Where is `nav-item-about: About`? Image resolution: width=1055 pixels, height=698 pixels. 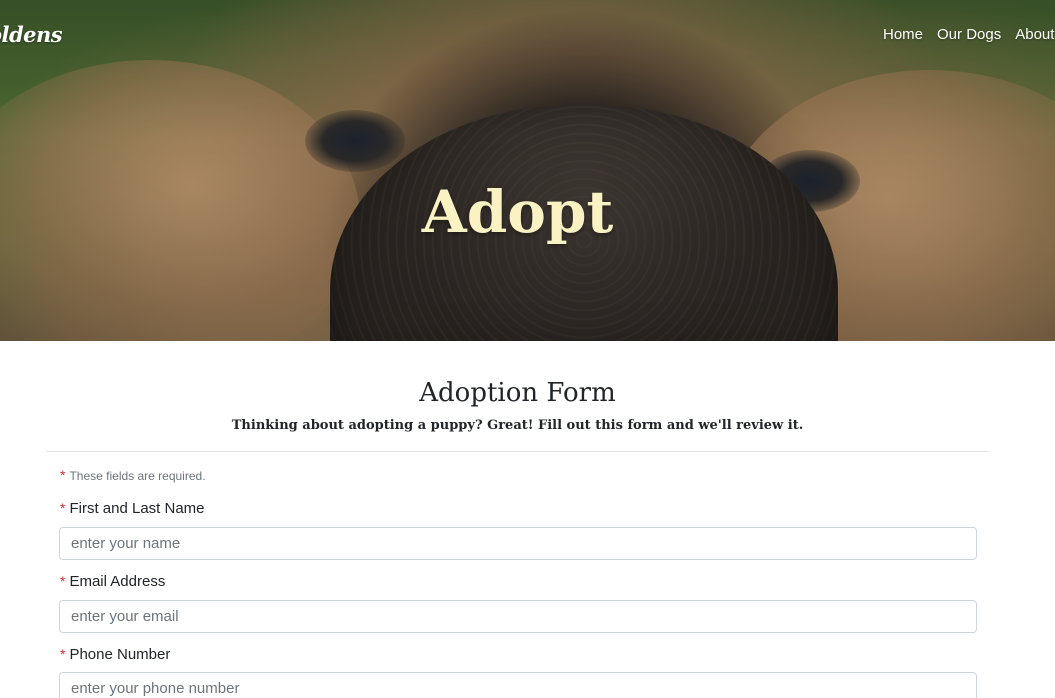 nav-item-about: About is located at coordinates (1034, 34).